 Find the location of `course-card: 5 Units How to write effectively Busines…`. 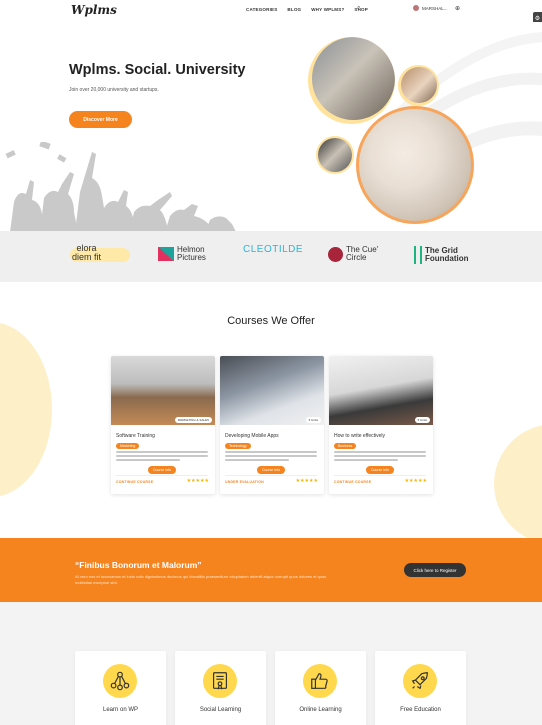

course-card: 5 Units How to write effectively Busines… is located at coordinates (381, 425).